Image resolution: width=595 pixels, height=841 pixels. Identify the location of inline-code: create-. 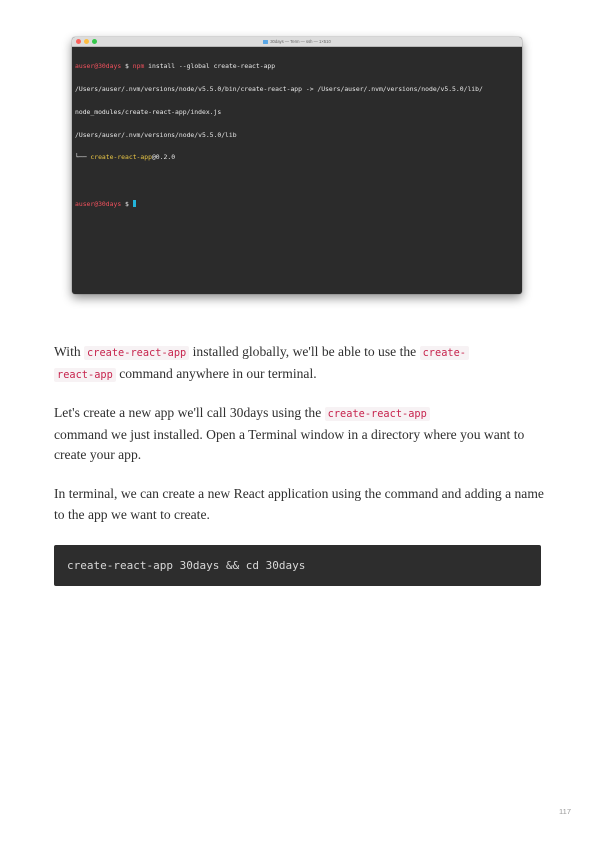
(444, 353).